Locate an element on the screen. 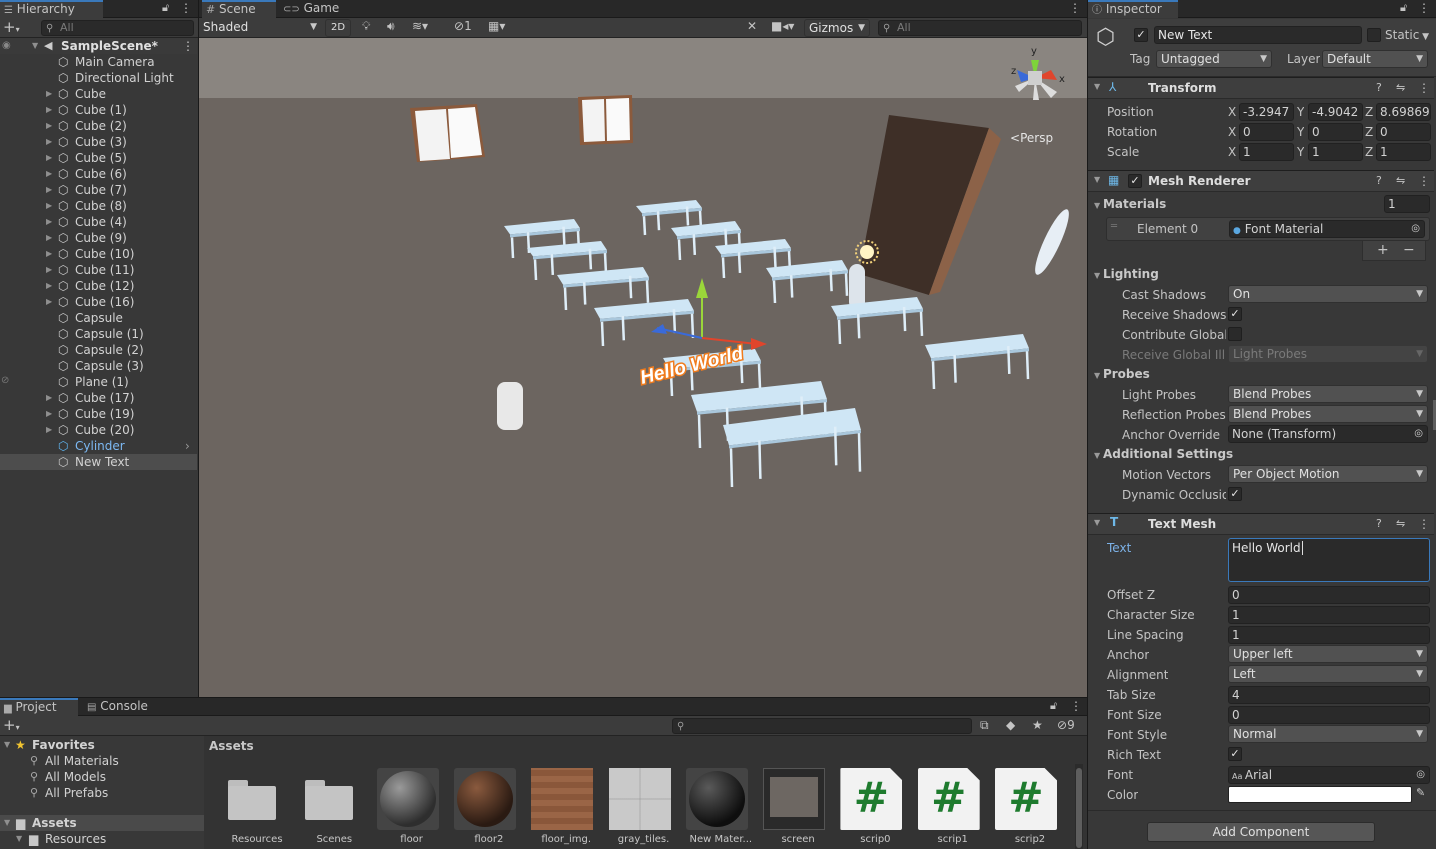 The height and width of the screenshot is (849, 1436). hierarchy-item: ▶ ⬡ Cube (12) is located at coordinates (98, 286).